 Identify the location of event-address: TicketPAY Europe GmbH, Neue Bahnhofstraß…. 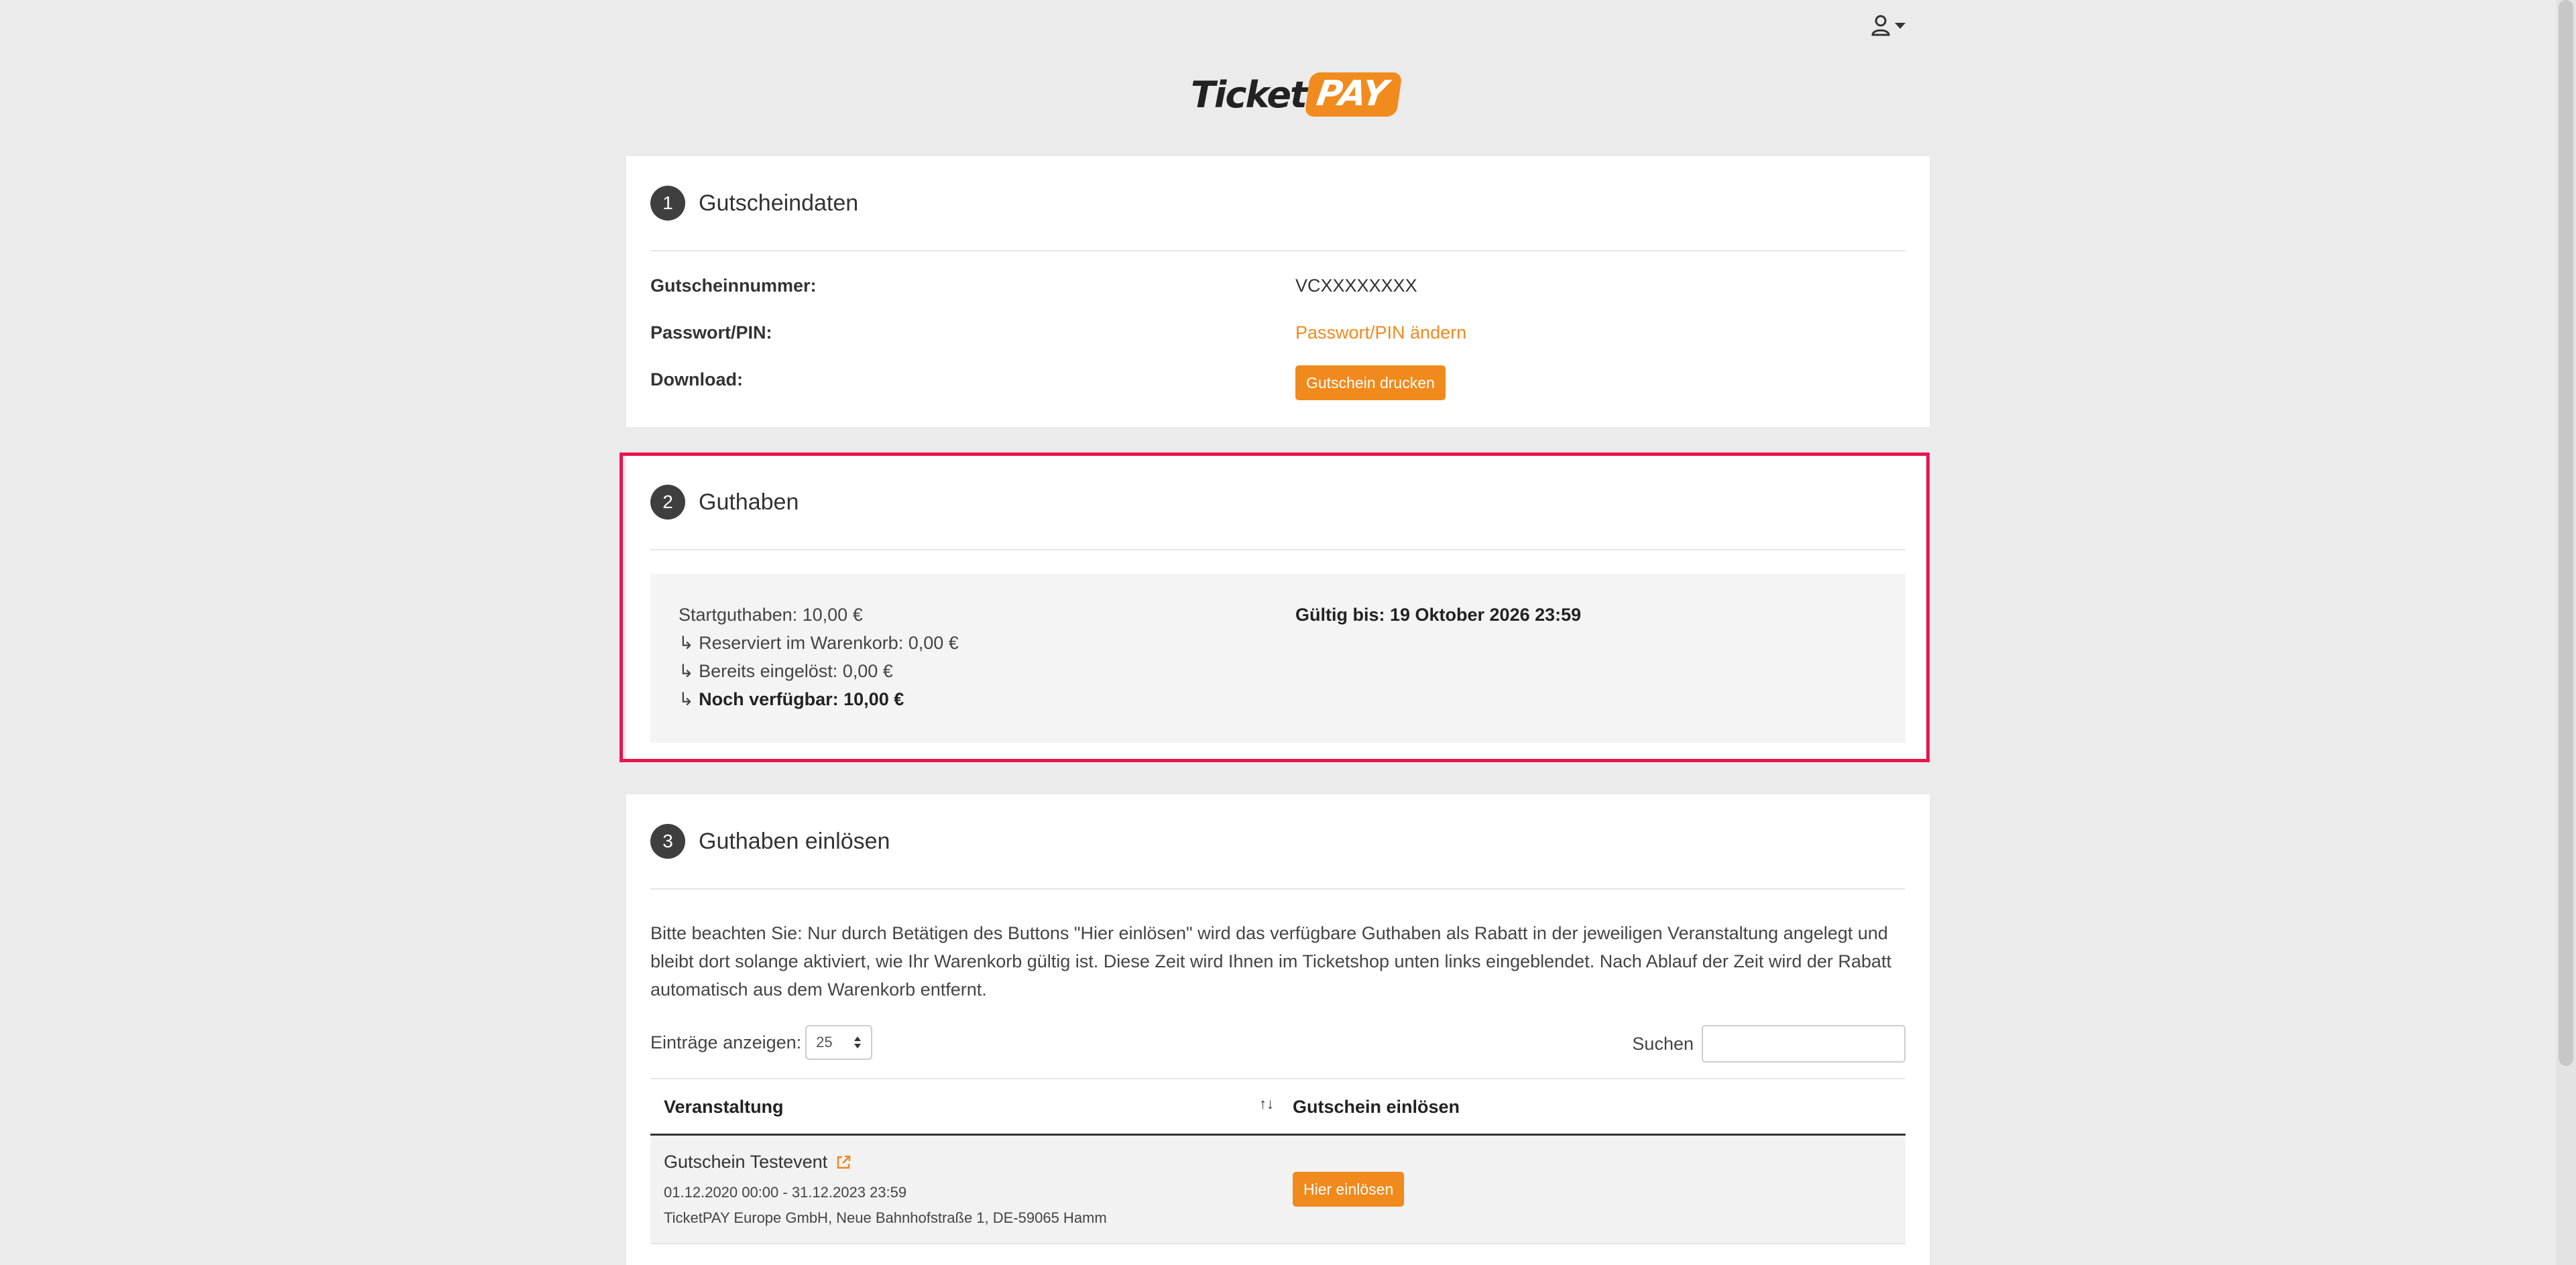
(885, 1217).